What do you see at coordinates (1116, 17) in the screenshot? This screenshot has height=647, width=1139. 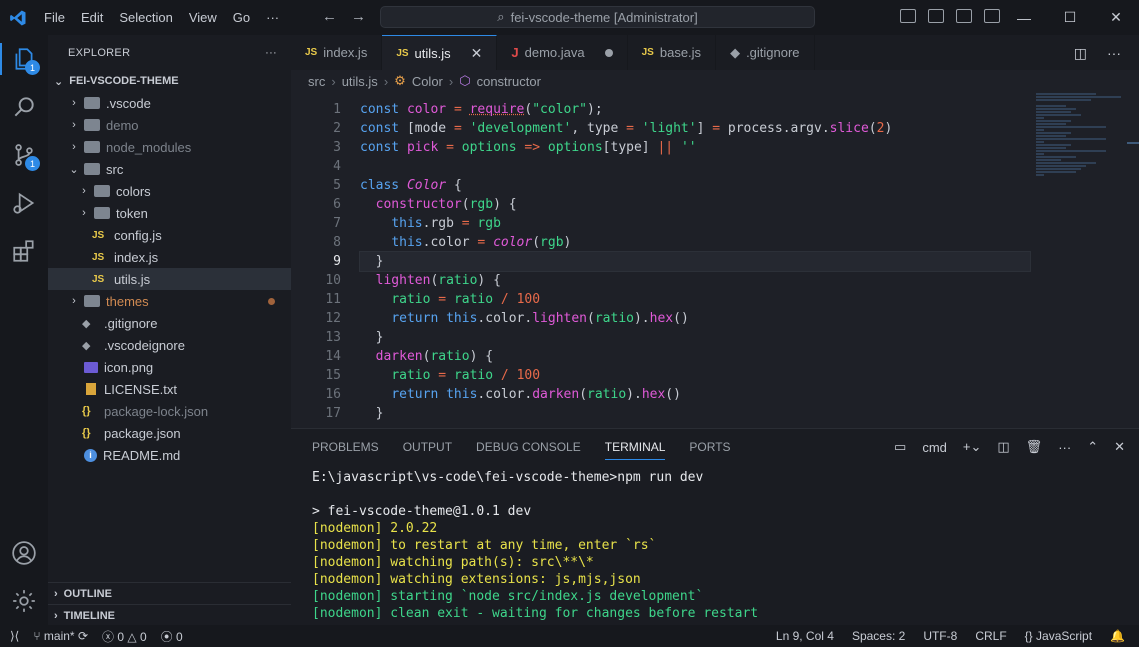 I see `close-window-icon: ✕` at bounding box center [1116, 17].